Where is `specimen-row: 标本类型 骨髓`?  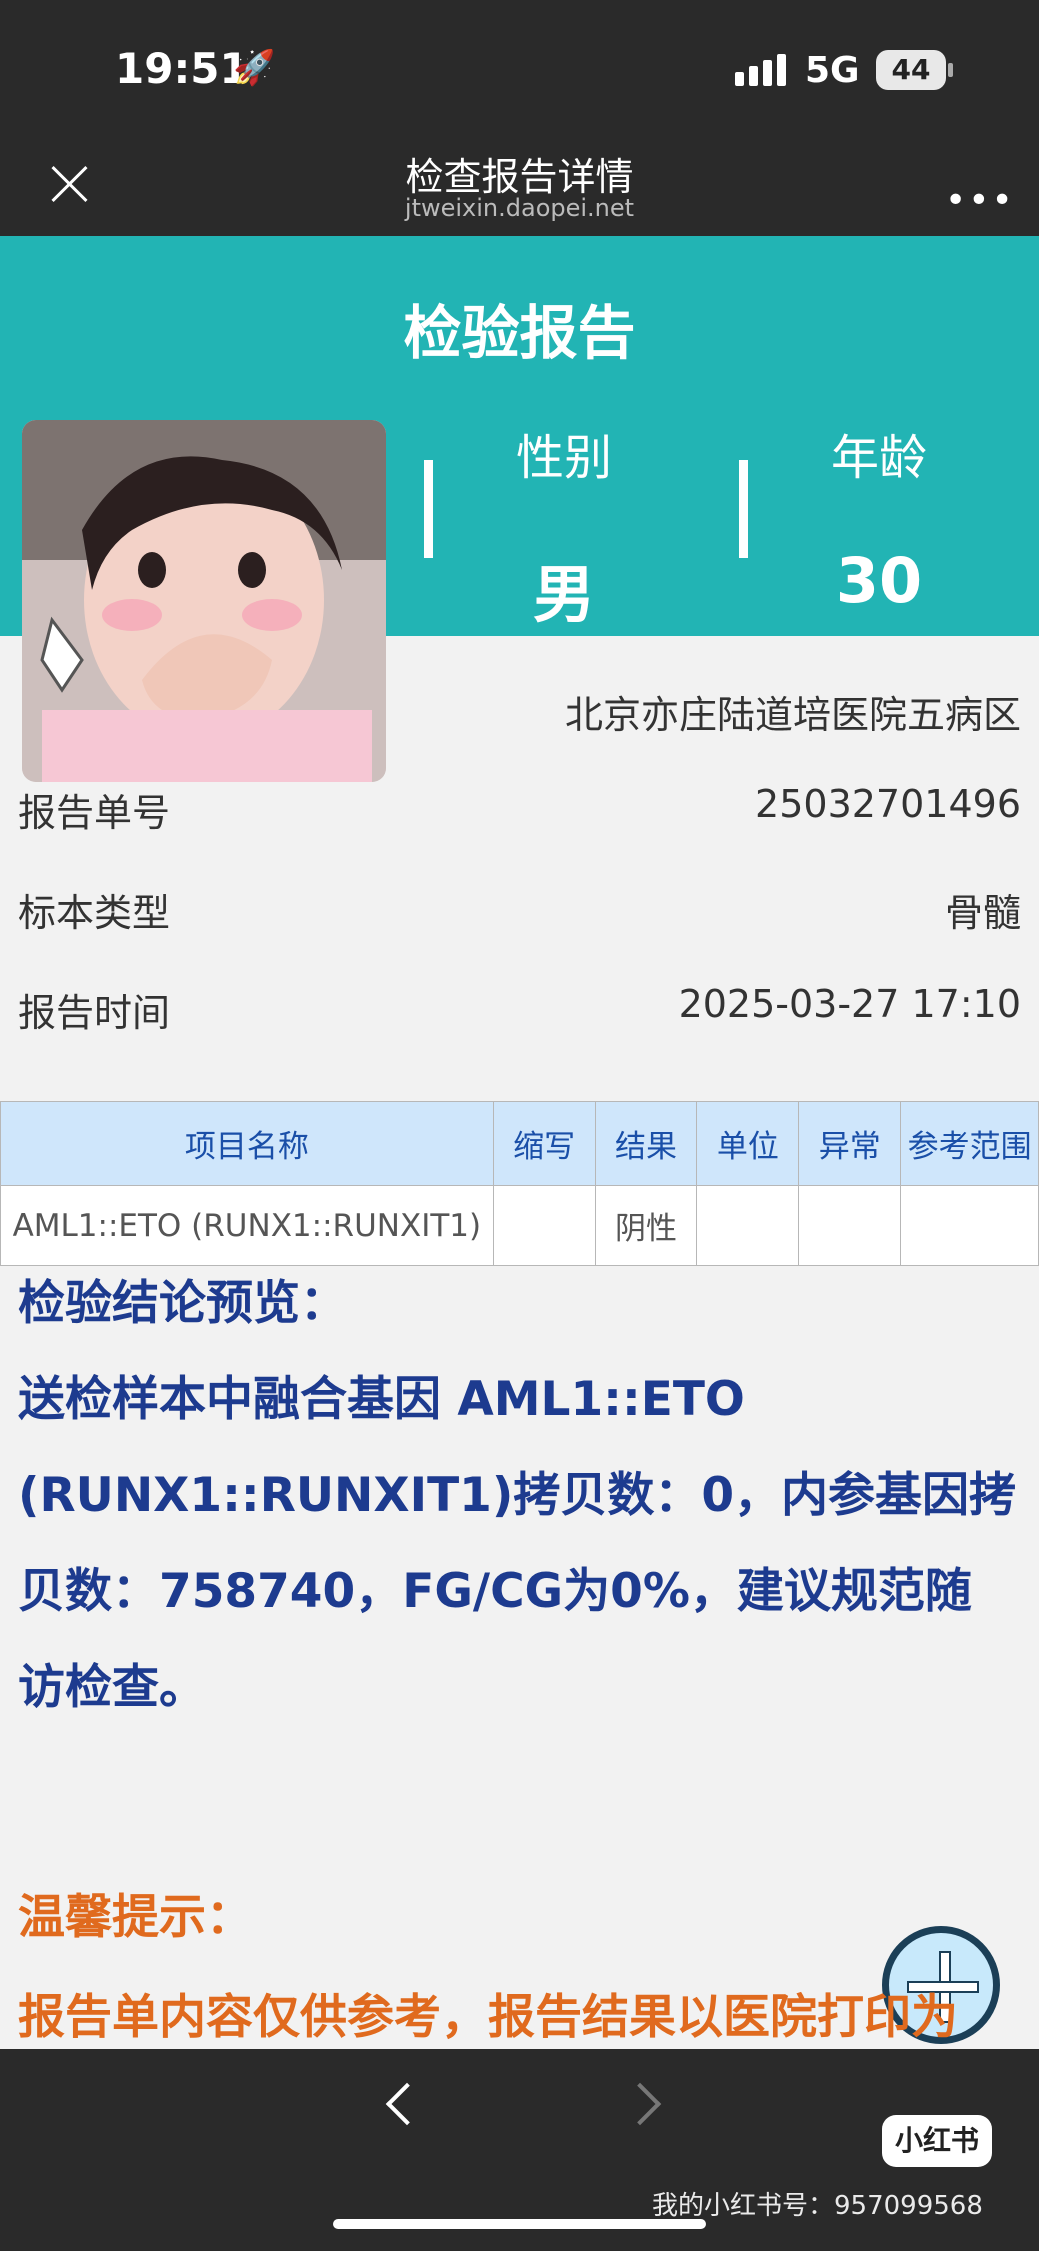 specimen-row: 标本类型 骨髓 is located at coordinates (519, 912).